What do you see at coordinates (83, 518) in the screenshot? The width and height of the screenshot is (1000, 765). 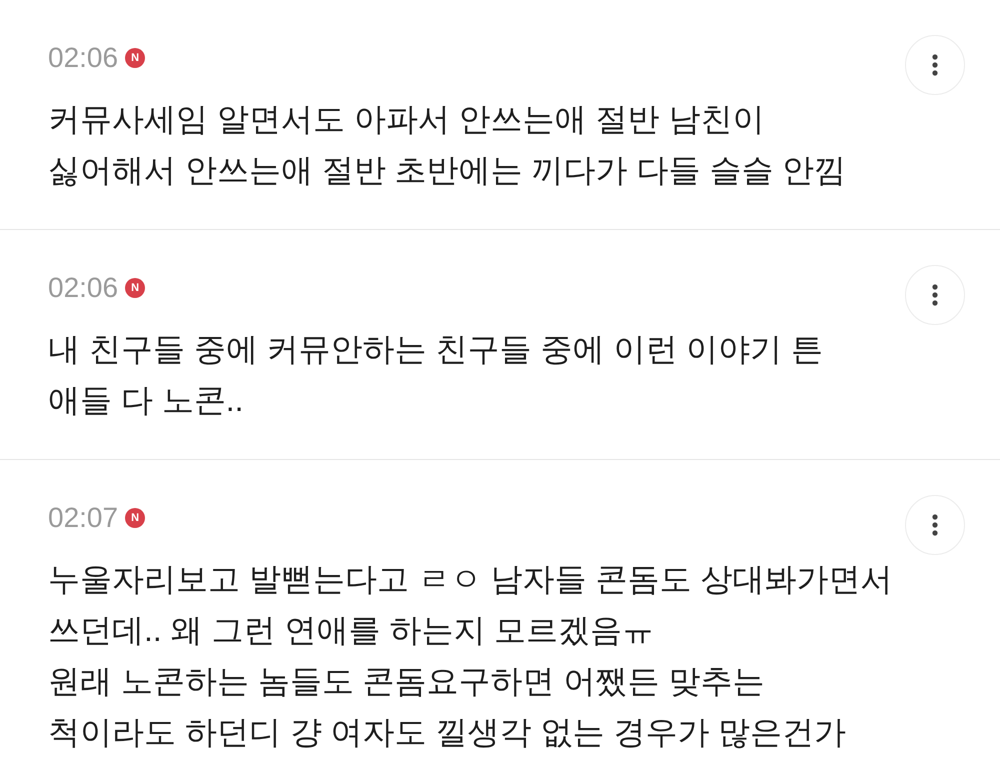 I see `comment-time: 02:07` at bounding box center [83, 518].